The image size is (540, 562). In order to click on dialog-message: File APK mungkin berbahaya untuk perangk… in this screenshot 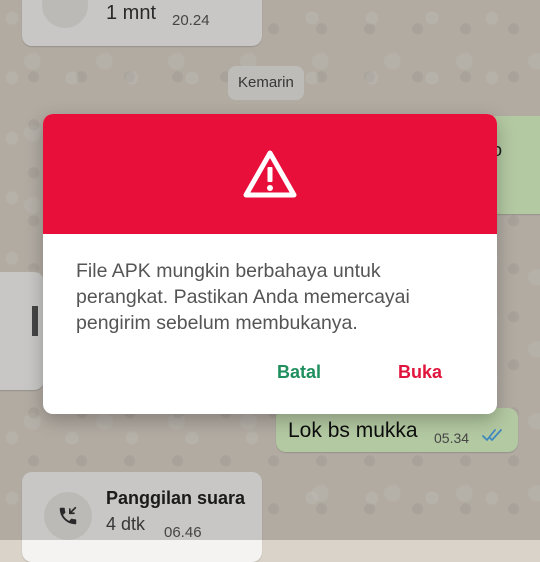, I will do `click(243, 297)`.